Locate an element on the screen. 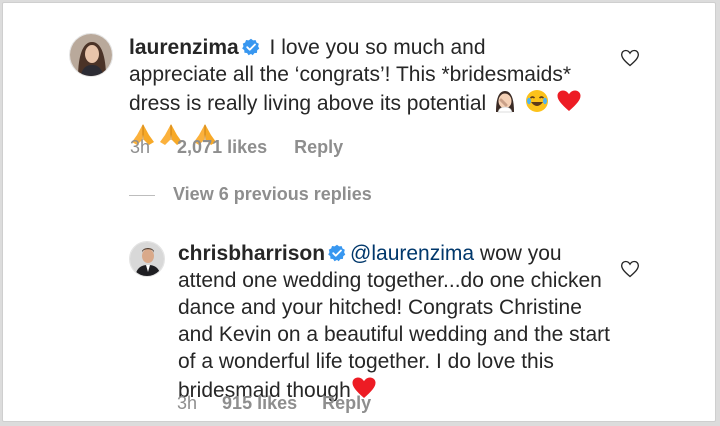 The image size is (720, 426). comment-meta: 3h 915 likes Reply is located at coordinates (274, 403).